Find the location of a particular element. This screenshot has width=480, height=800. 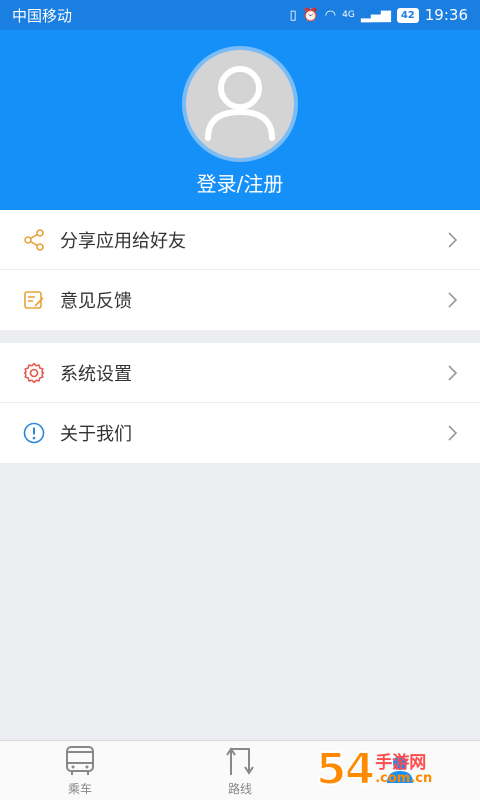

menu-item-settings-label: 系统设置 is located at coordinates (96, 374).